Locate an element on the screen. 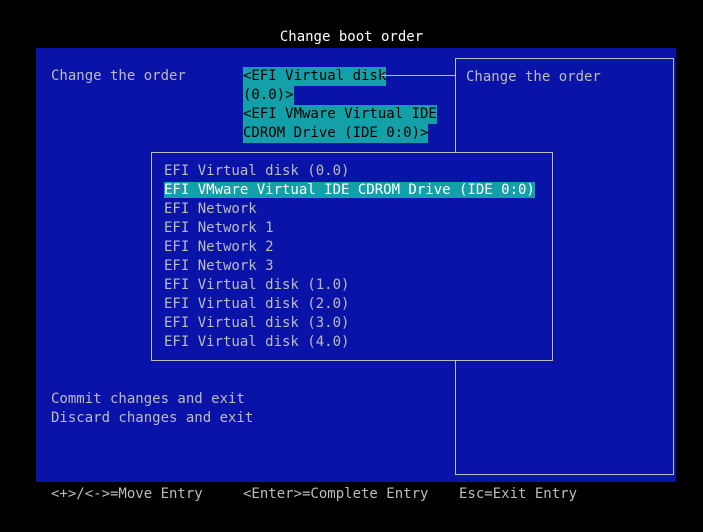 The height and width of the screenshot is (532, 703). boot-entry: EFI Network 3 is located at coordinates (349, 266).